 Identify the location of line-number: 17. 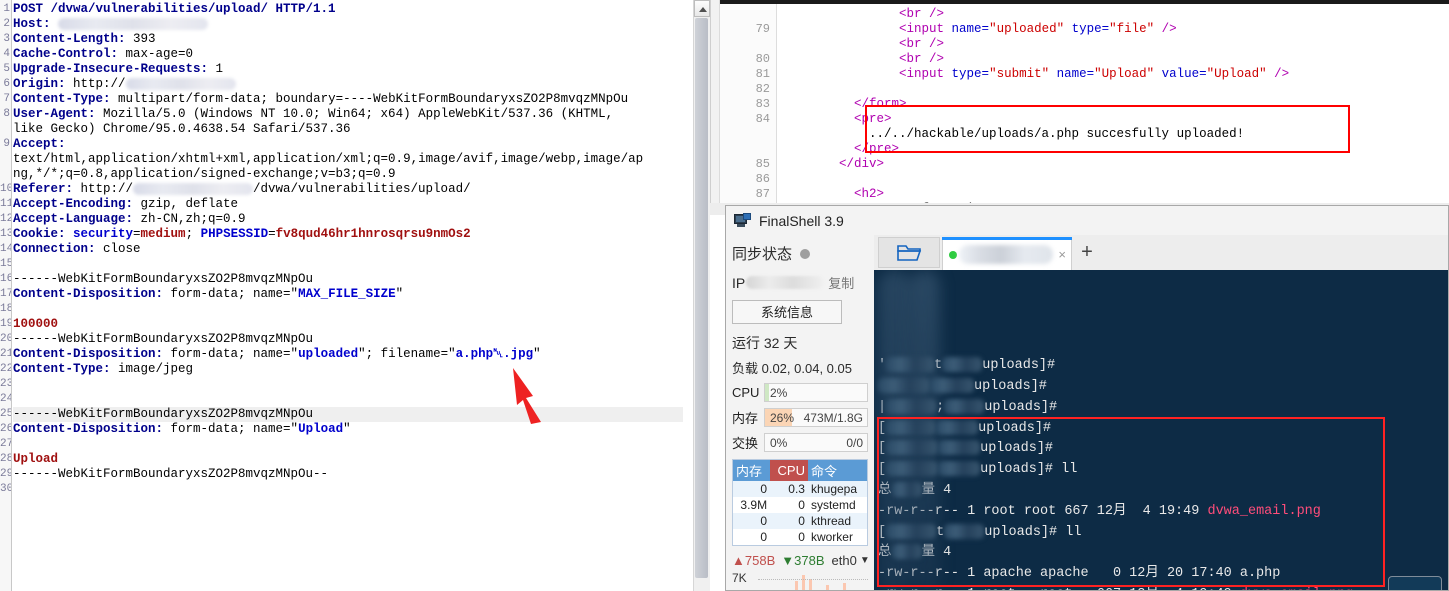
(6, 294).